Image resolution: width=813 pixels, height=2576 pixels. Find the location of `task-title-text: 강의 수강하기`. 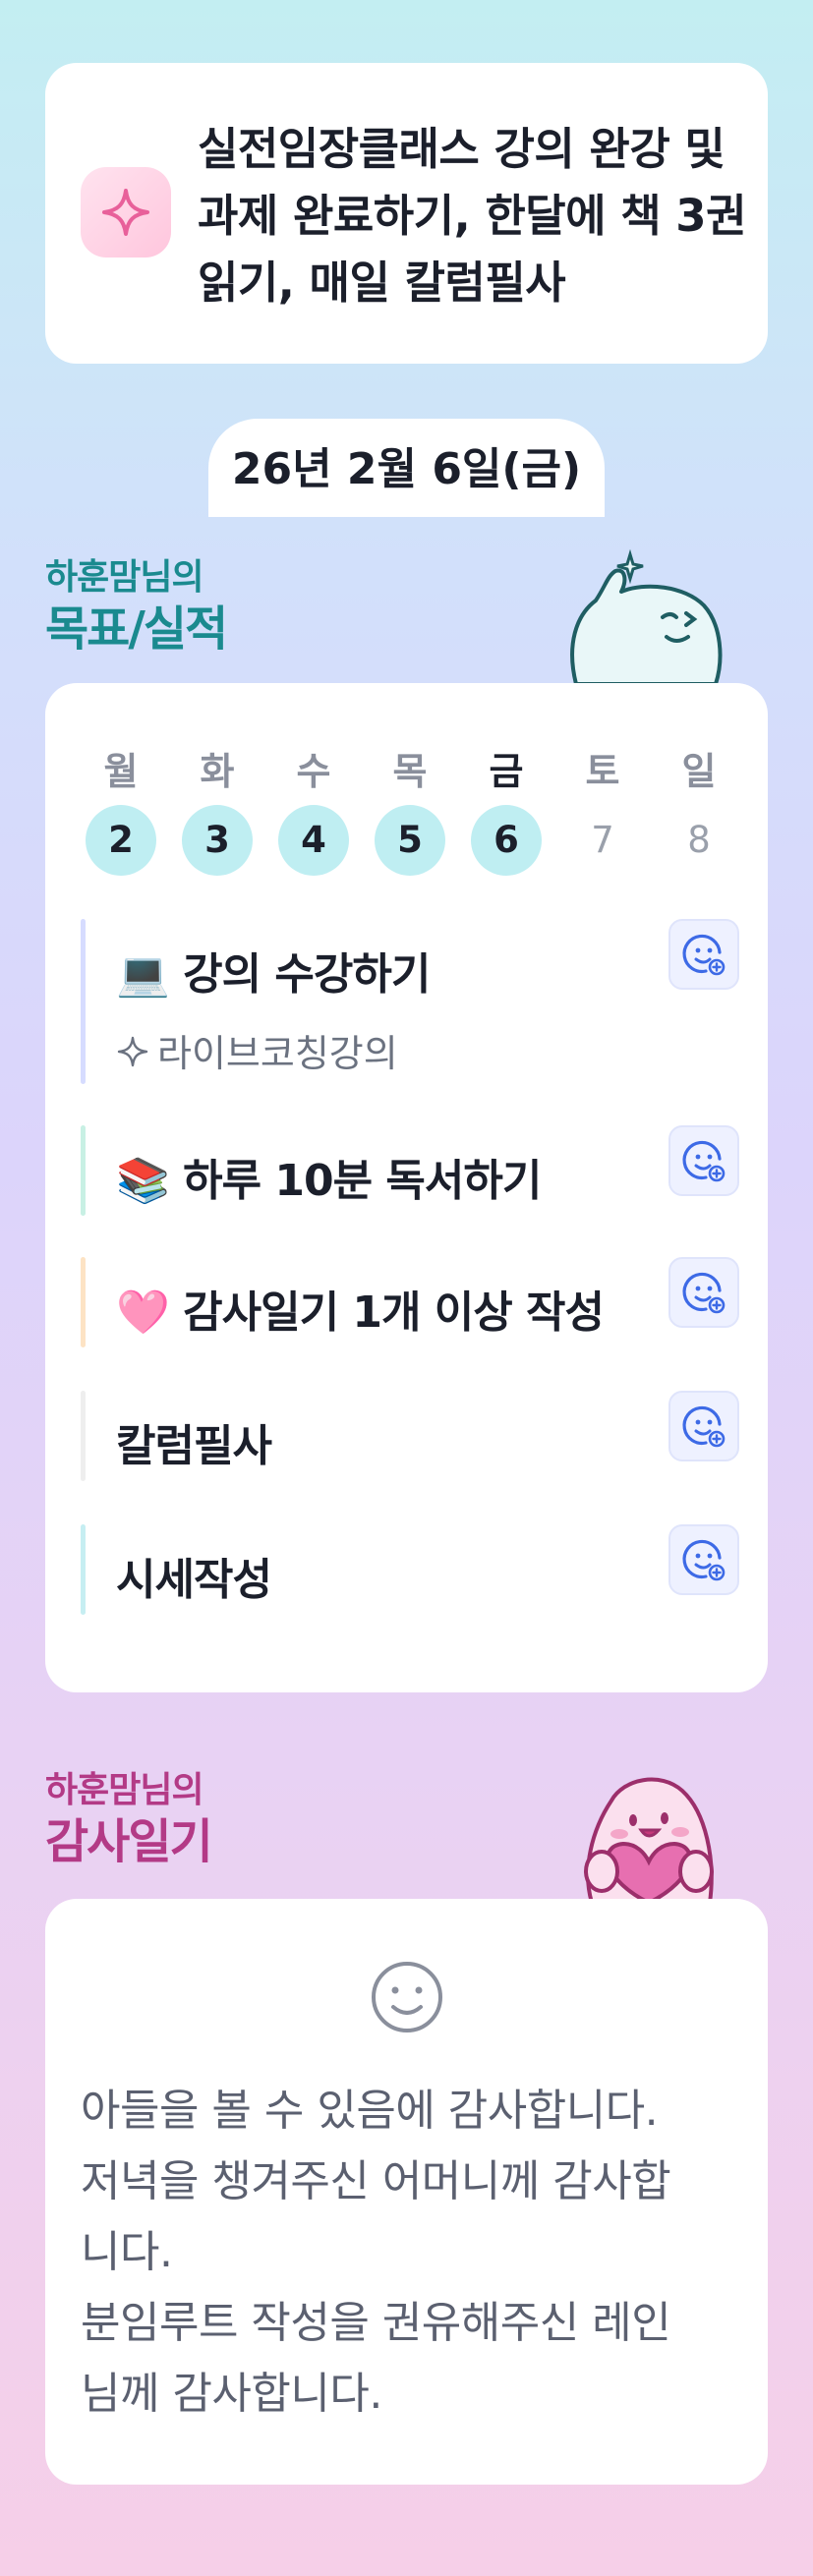

task-title-text: 강의 수강하기 is located at coordinates (307, 975).